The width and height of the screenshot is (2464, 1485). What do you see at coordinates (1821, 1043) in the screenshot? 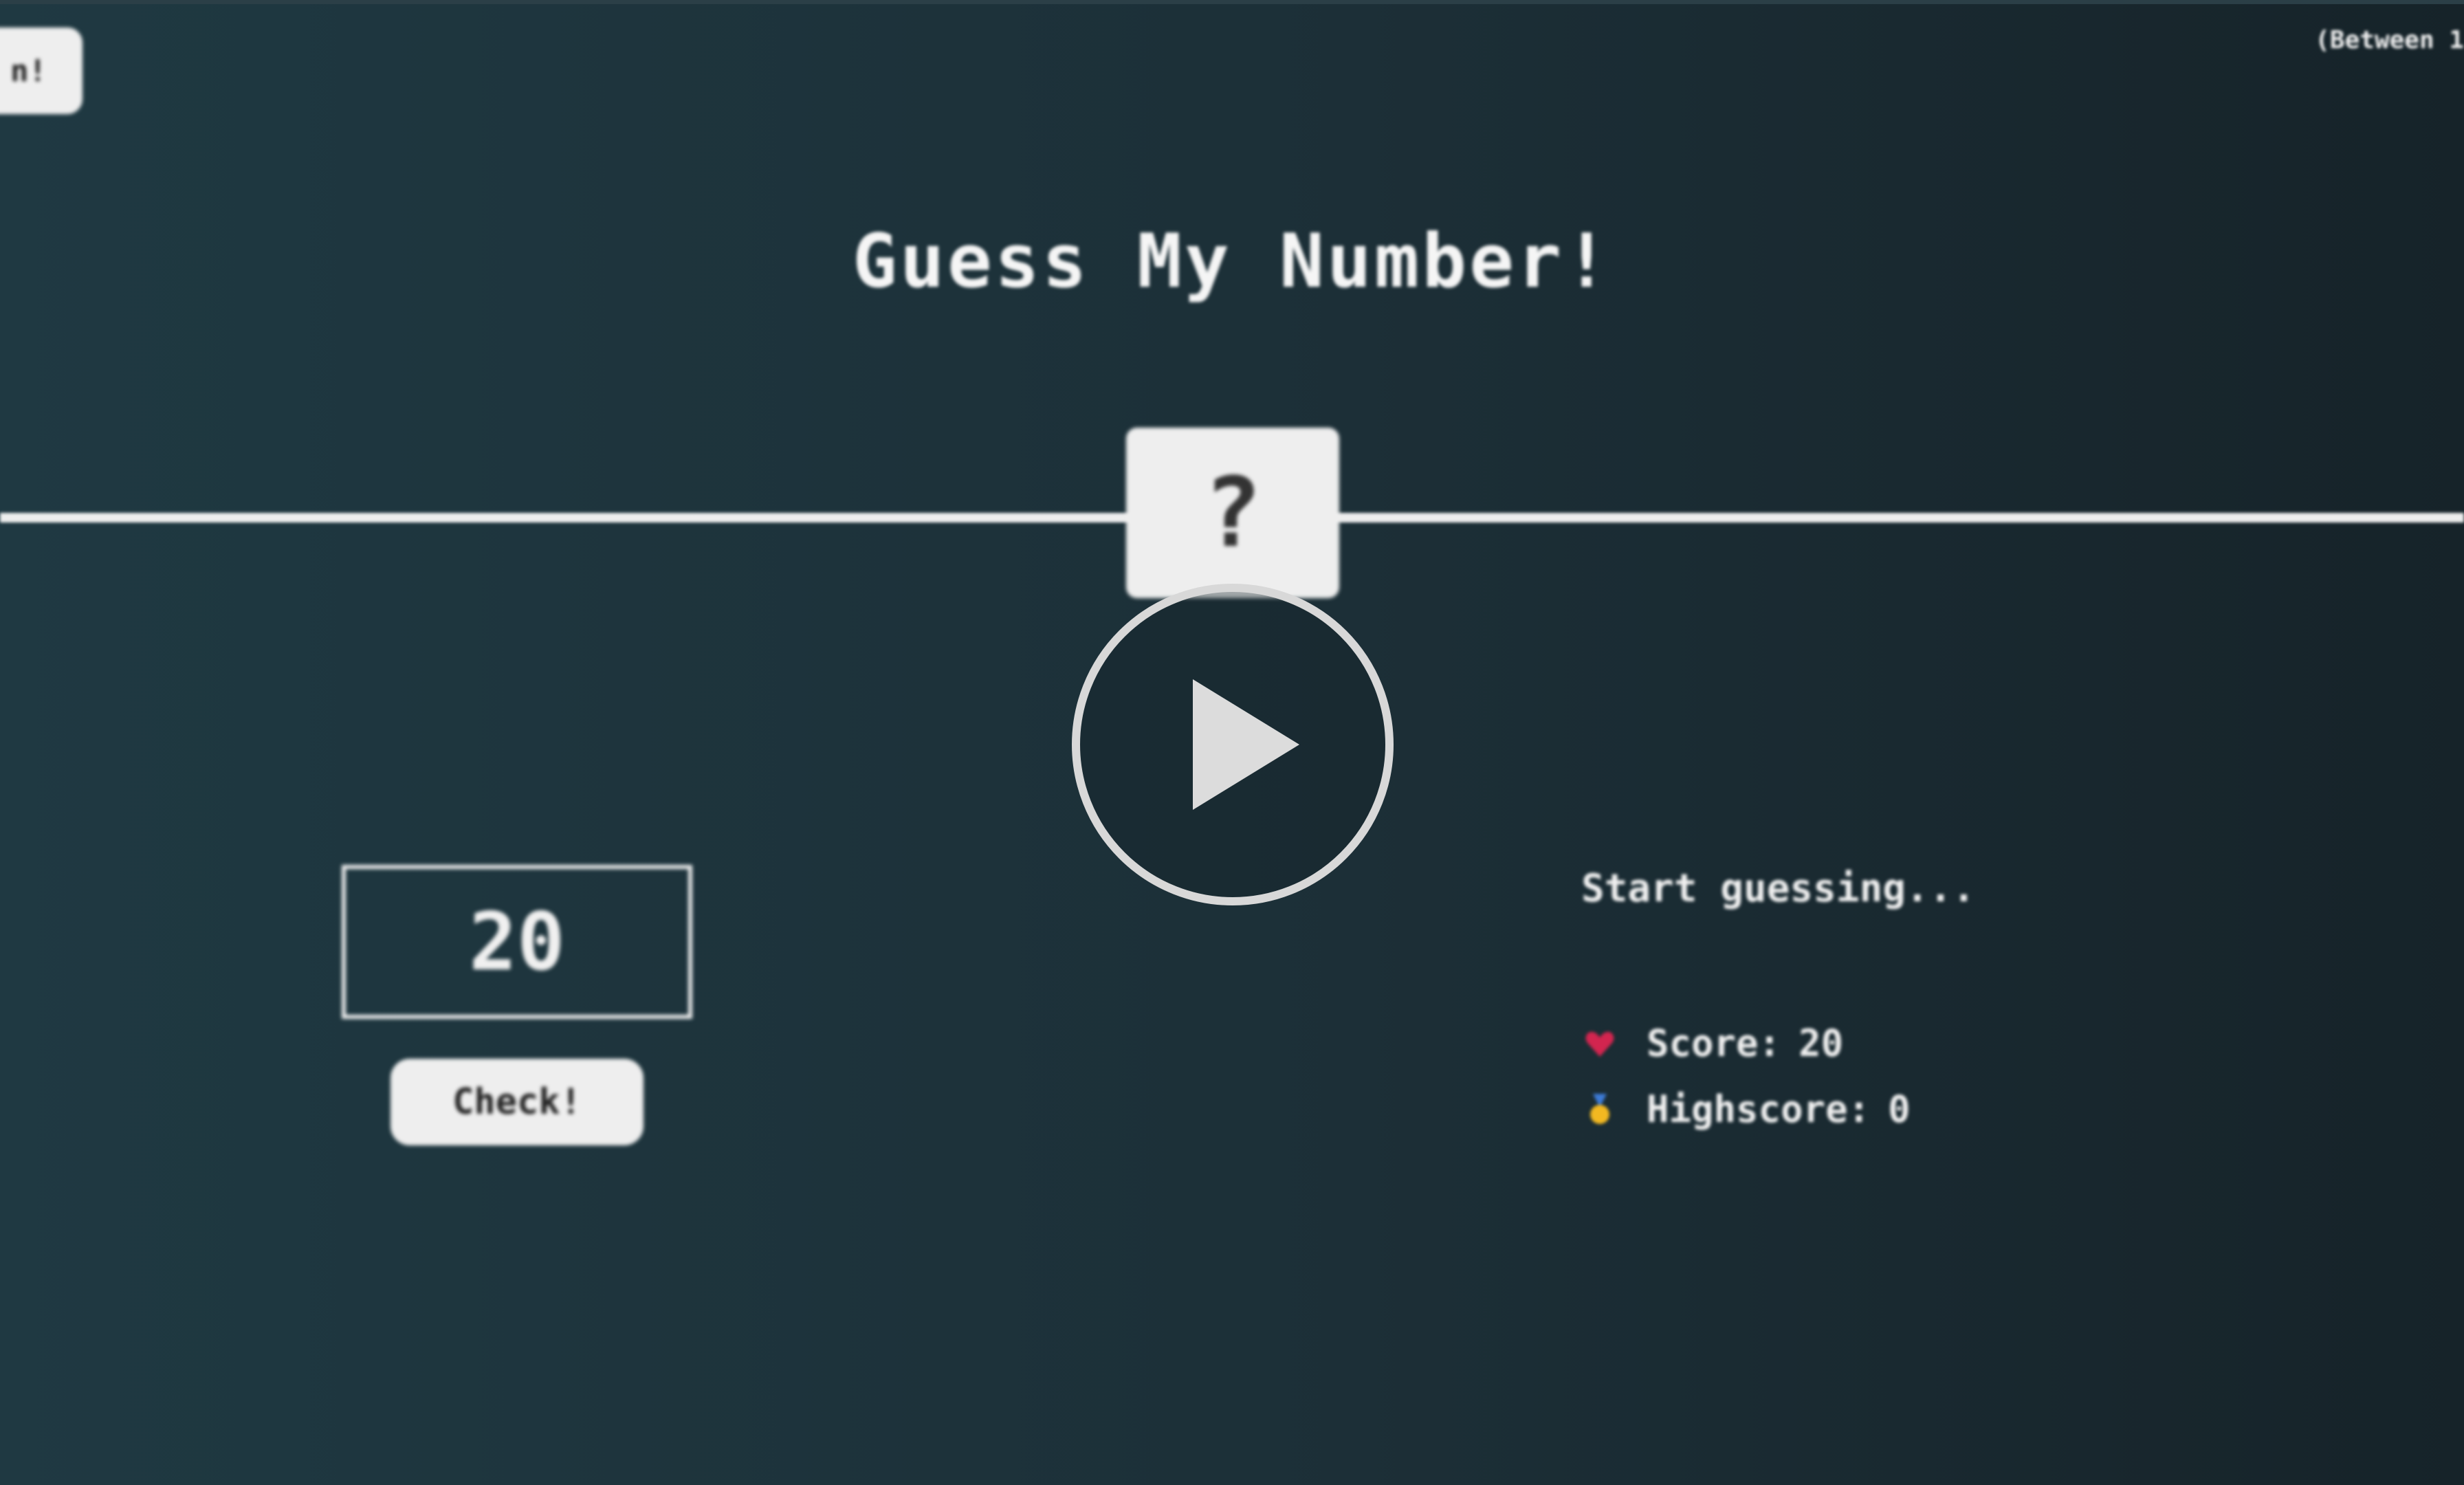
I see `score-value: 20` at bounding box center [1821, 1043].